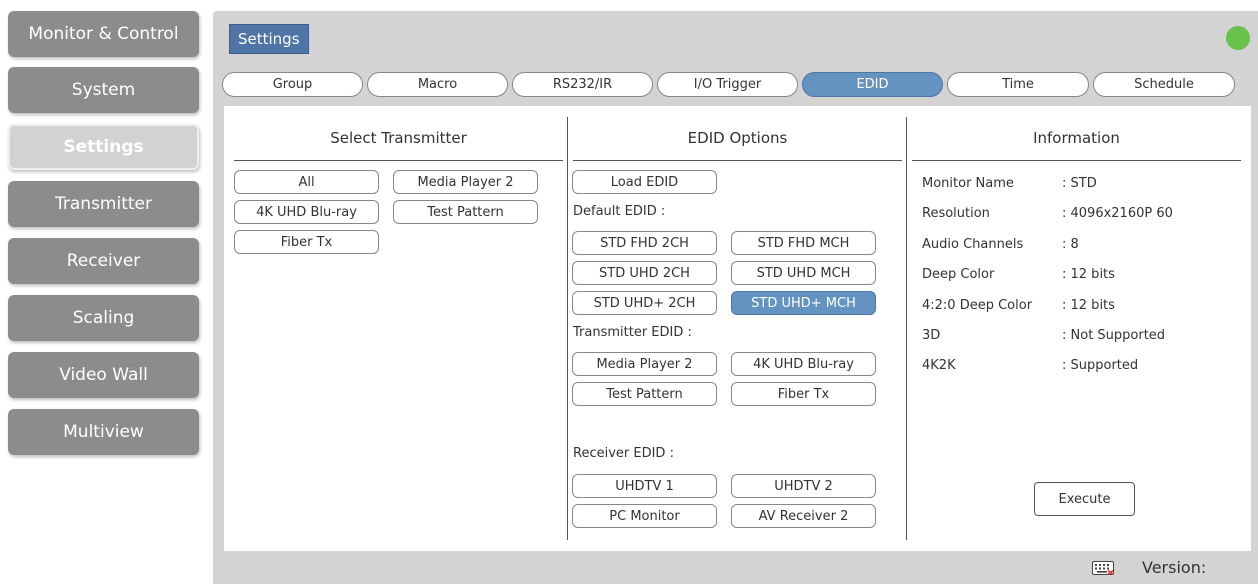 Image resolution: width=1258 pixels, height=584 pixels. I want to click on transmitter-media-player-2-button: Media Player 2, so click(465, 182).